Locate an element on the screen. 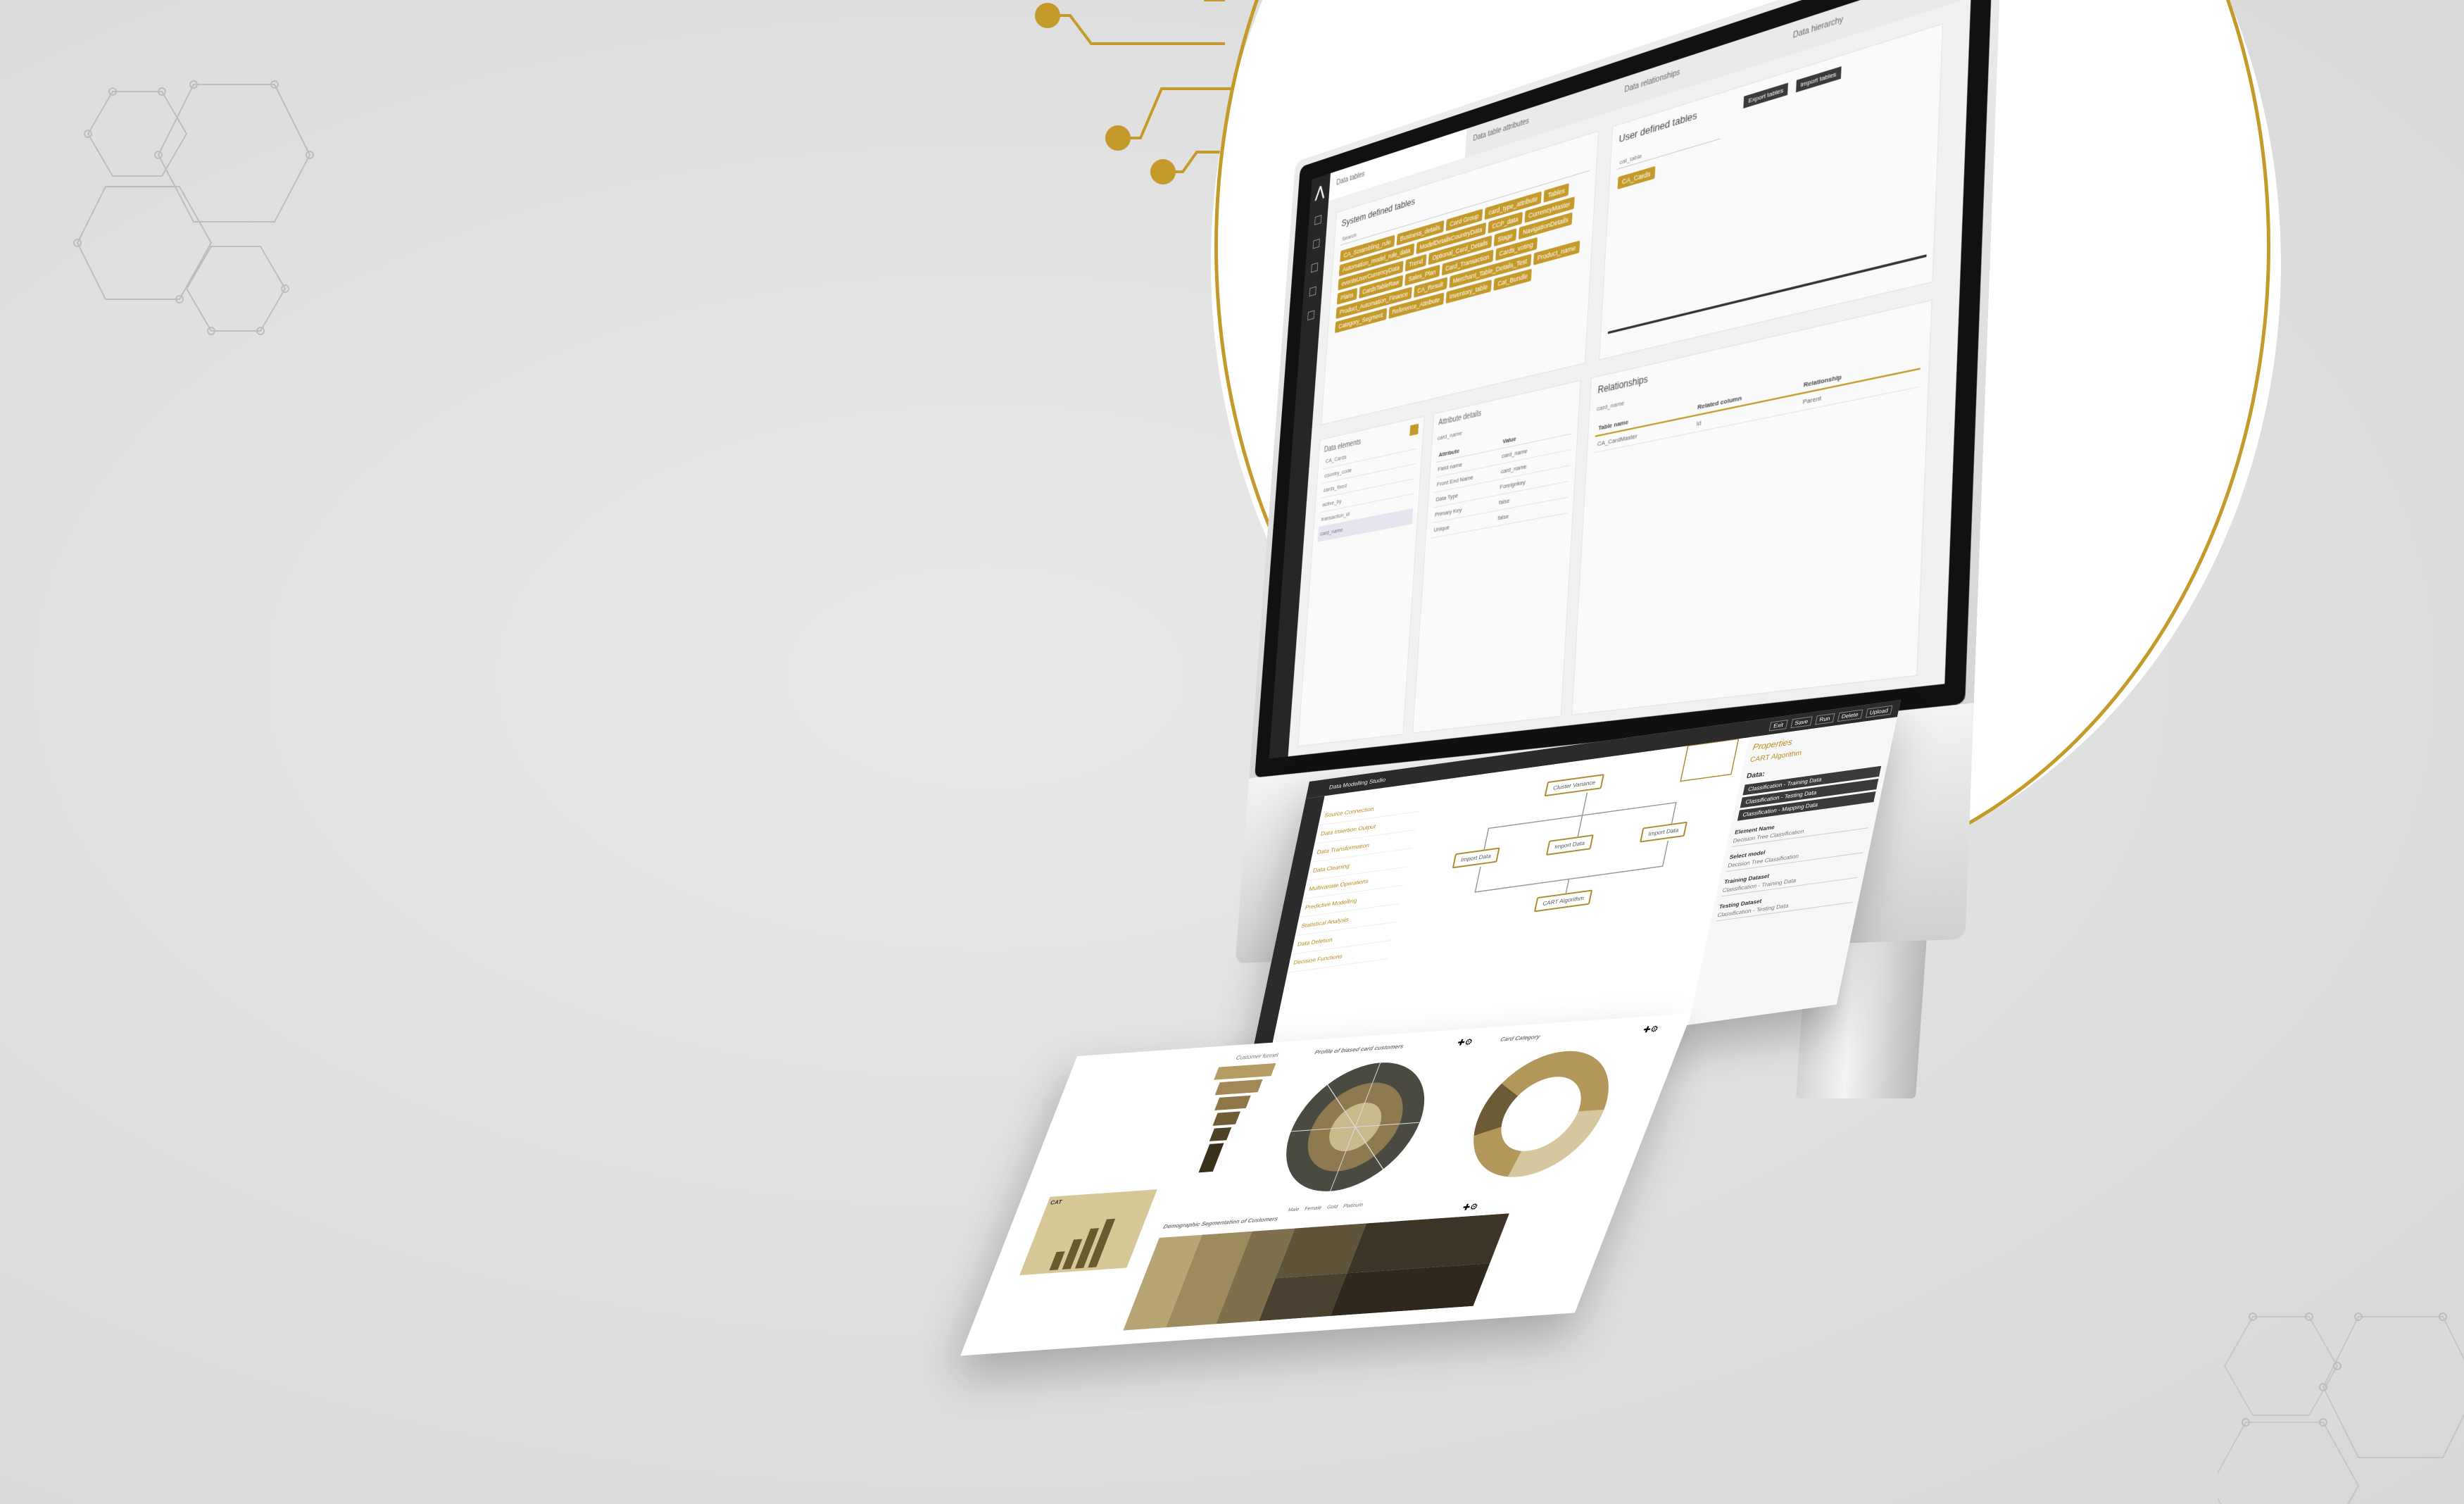  card-category-donut-chart is located at coordinates (1541, 1114).